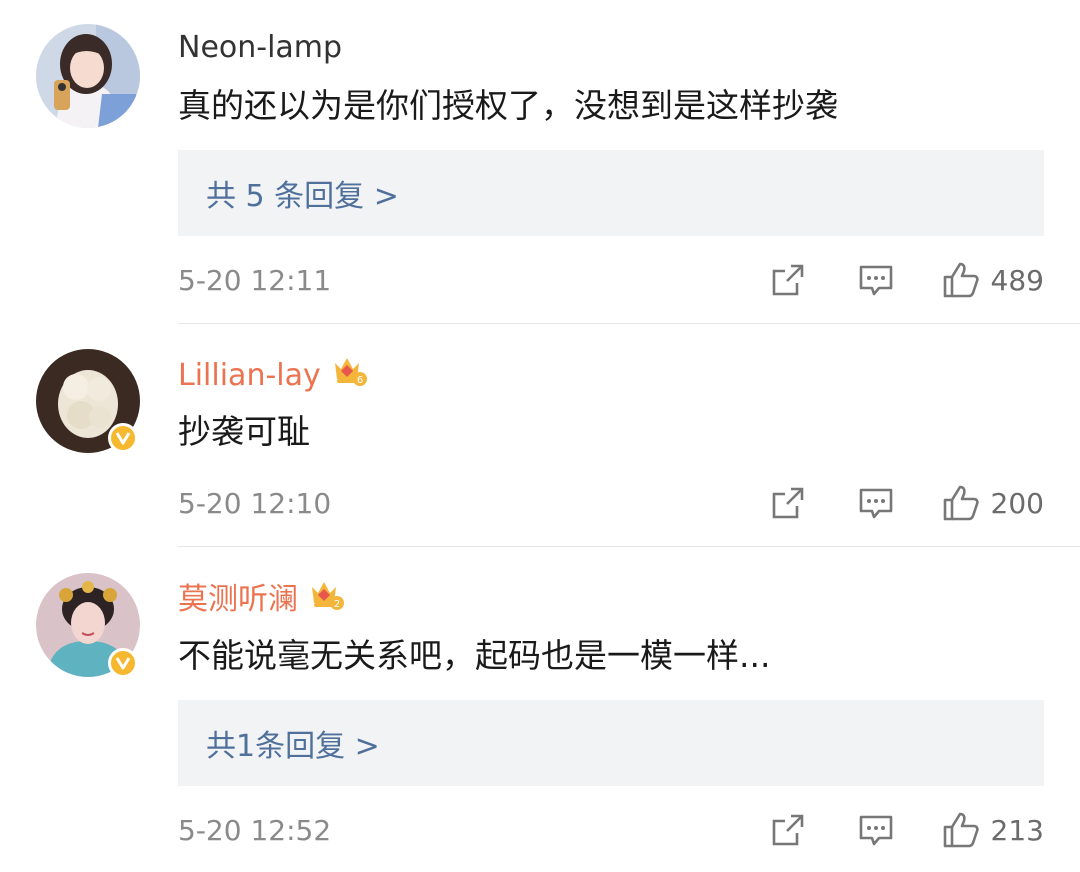 The image size is (1080, 872). Describe the element at coordinates (906, 503) in the screenshot. I see `comment-actions: 200` at that location.